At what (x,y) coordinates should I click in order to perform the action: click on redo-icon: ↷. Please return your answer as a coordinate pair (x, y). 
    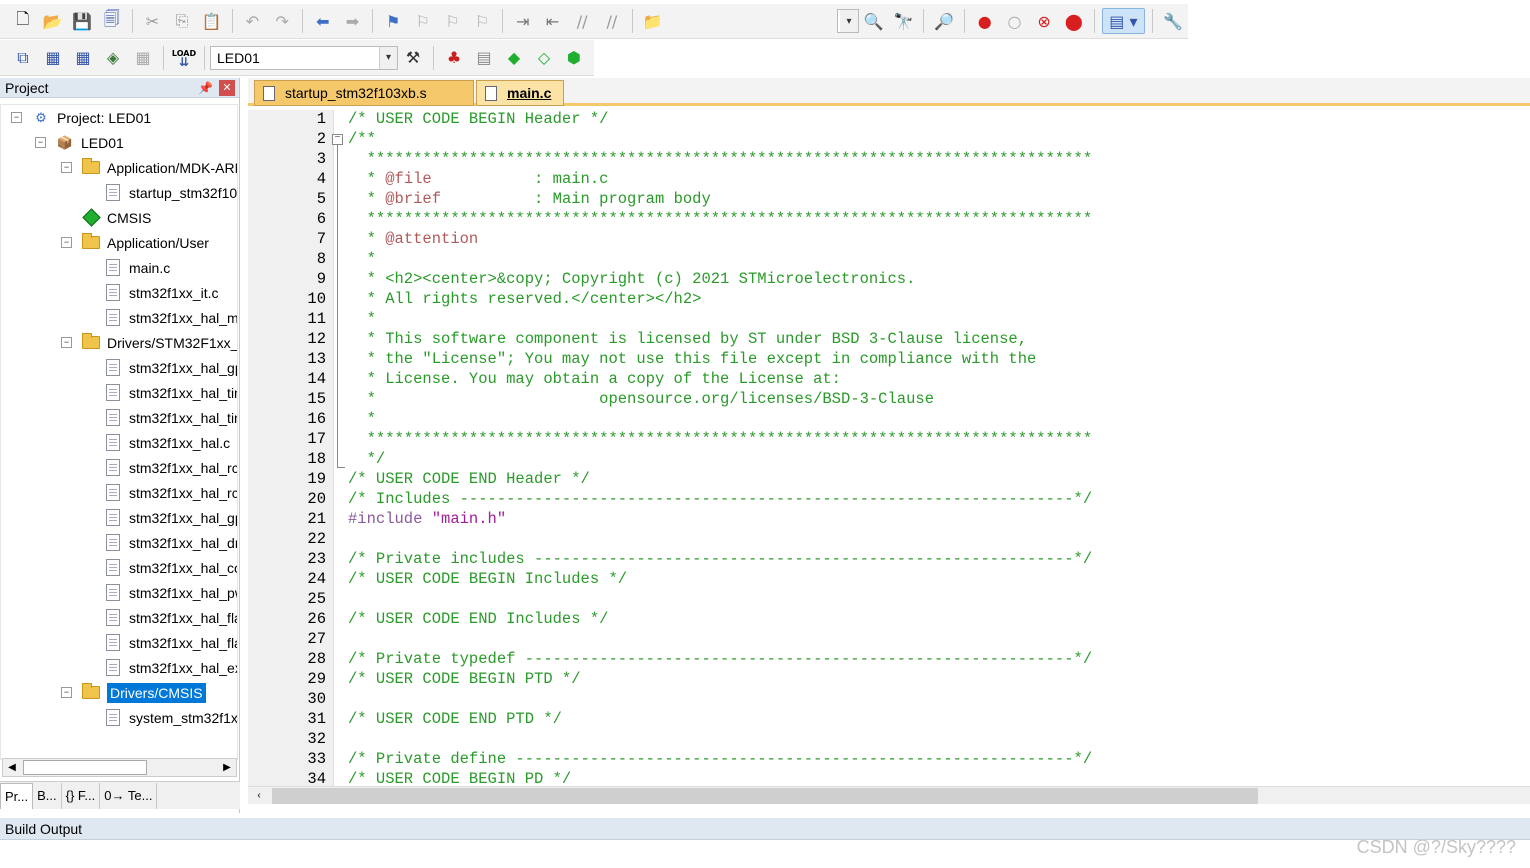
    Looking at the image, I should click on (282, 21).